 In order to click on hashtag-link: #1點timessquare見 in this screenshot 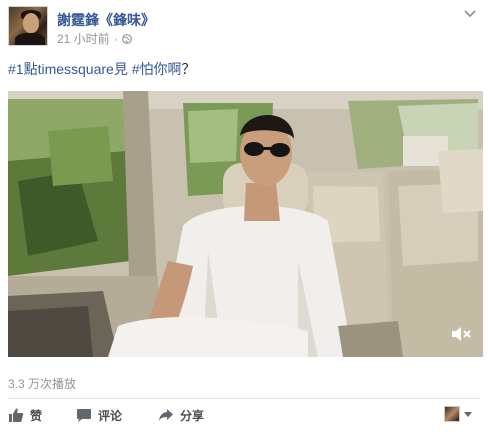, I will do `click(68, 69)`.